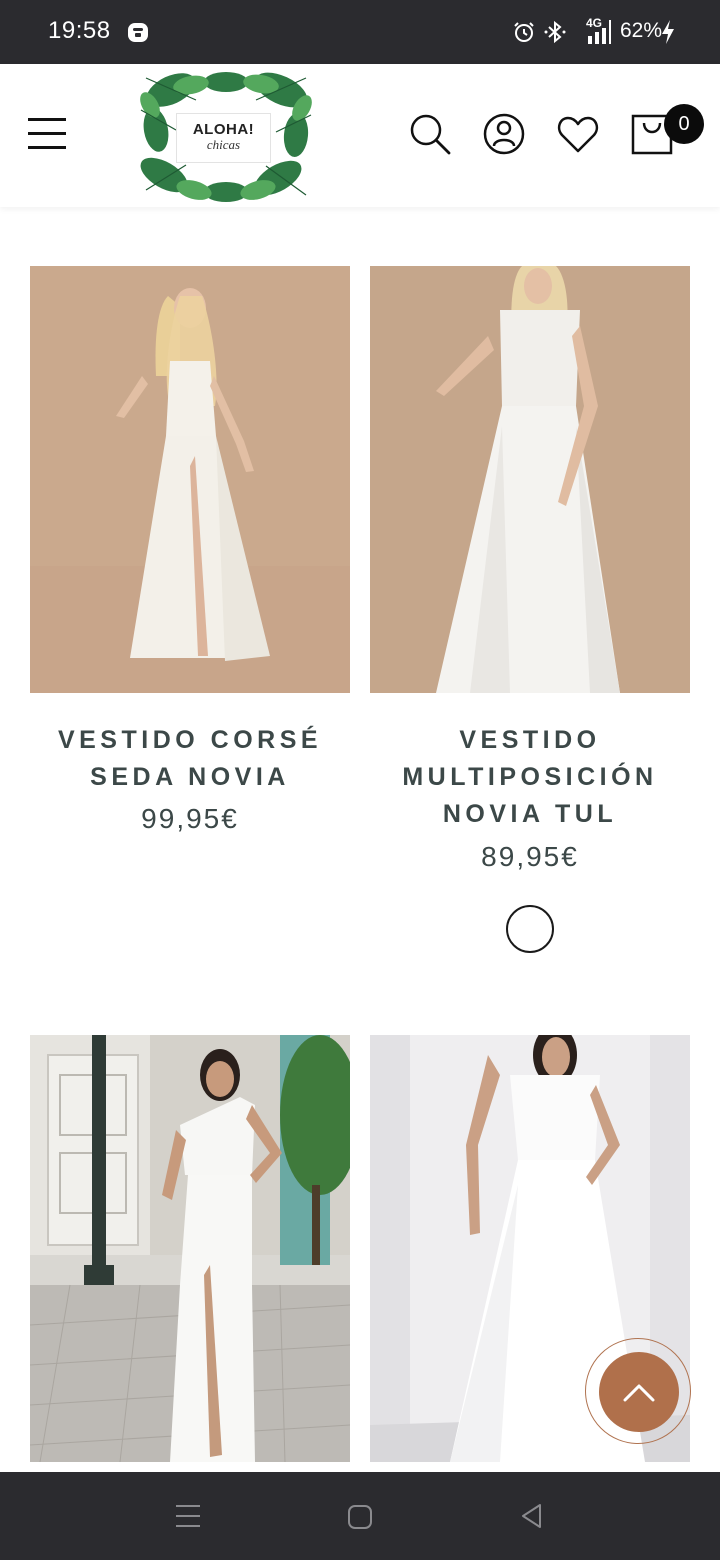 This screenshot has width=720, height=1560. I want to click on color-swatch-white, so click(530, 929).